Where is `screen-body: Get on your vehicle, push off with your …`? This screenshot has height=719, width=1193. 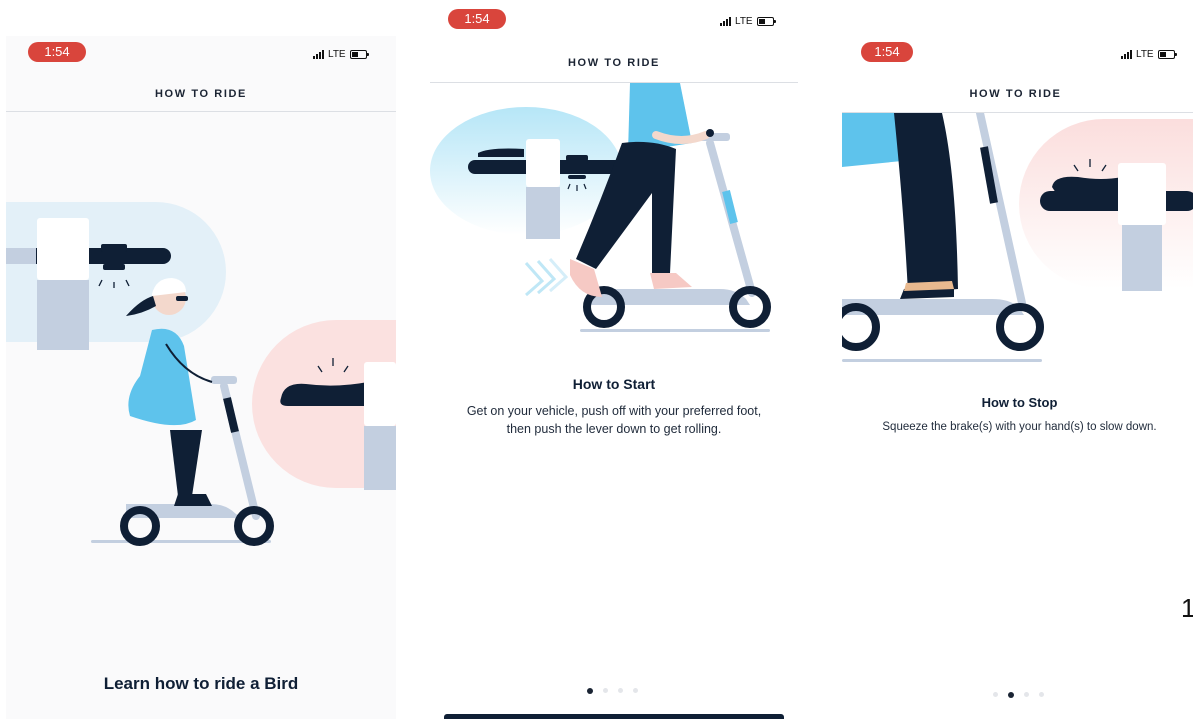
screen-body: Get on your vehicle, push off with your … is located at coordinates (614, 420).